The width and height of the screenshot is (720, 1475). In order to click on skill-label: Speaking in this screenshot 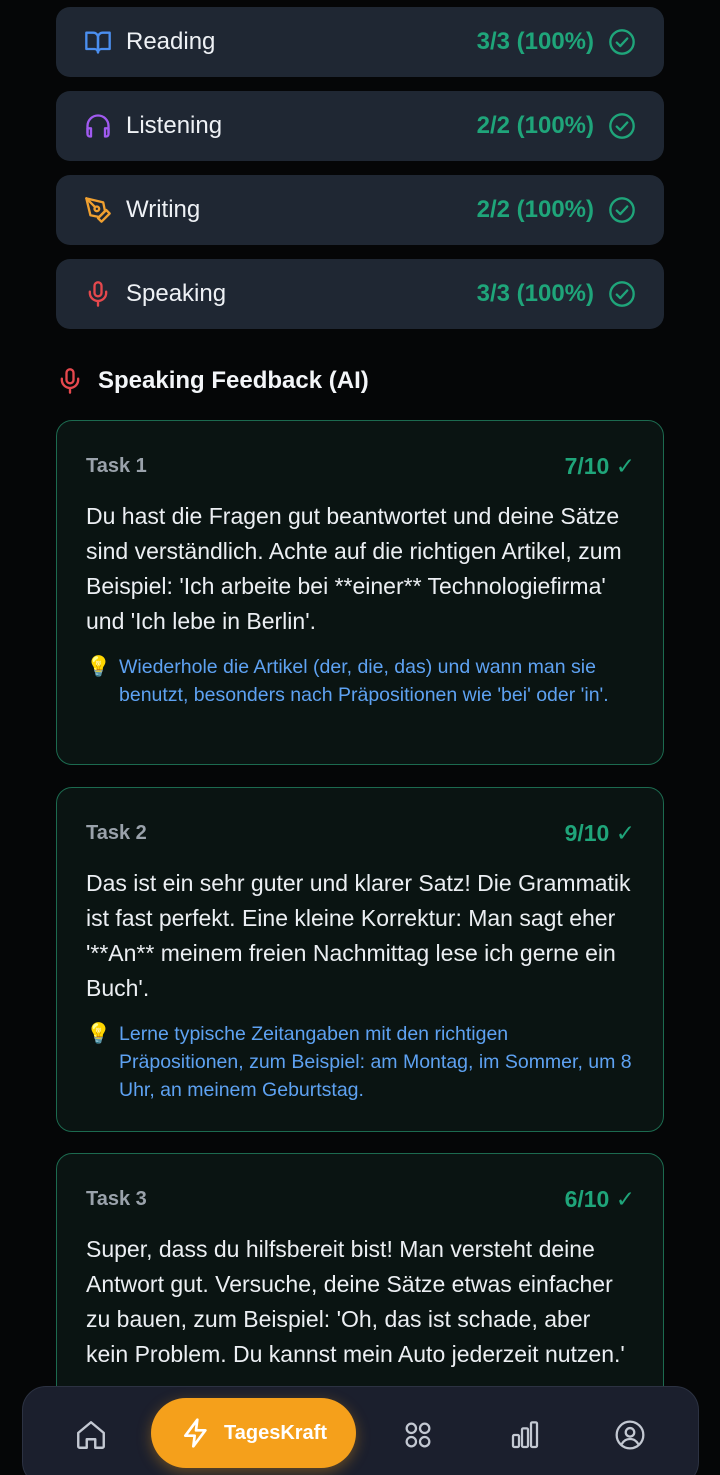, I will do `click(176, 293)`.